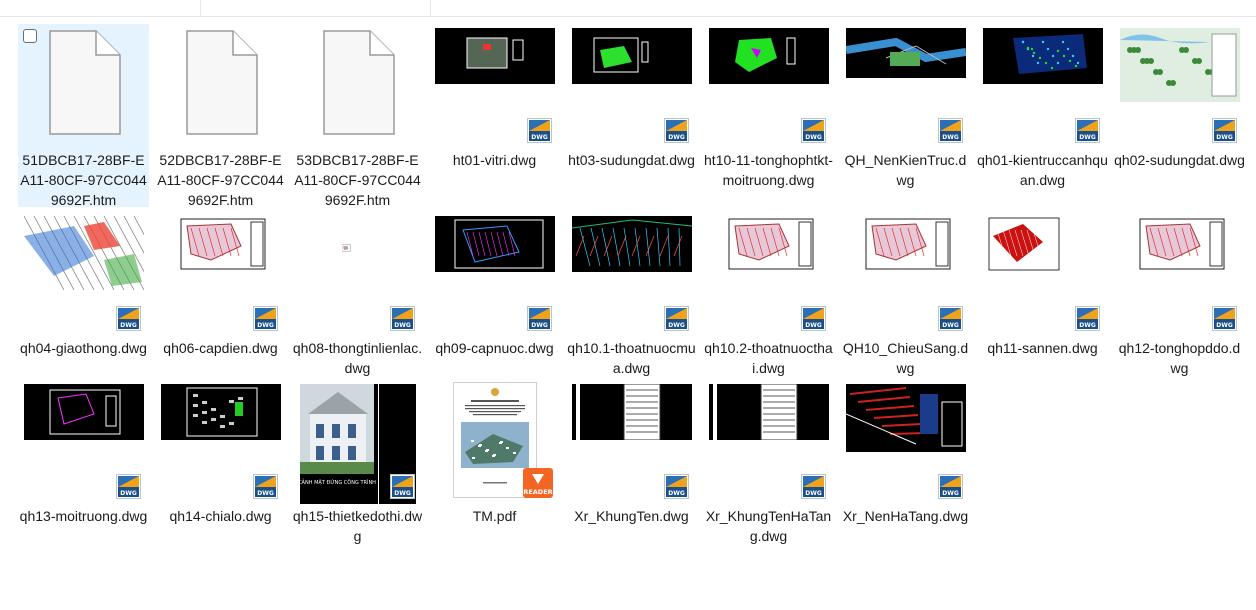 This screenshot has height=610, width=1256. I want to click on file-name-label: qh12-tonghopddo.dwg, so click(1179, 358).